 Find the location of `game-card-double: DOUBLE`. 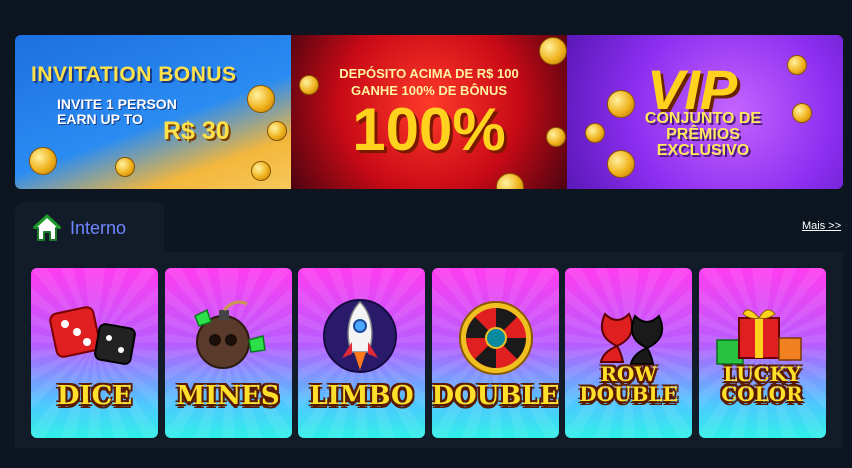

game-card-double: DOUBLE is located at coordinates (495, 353).